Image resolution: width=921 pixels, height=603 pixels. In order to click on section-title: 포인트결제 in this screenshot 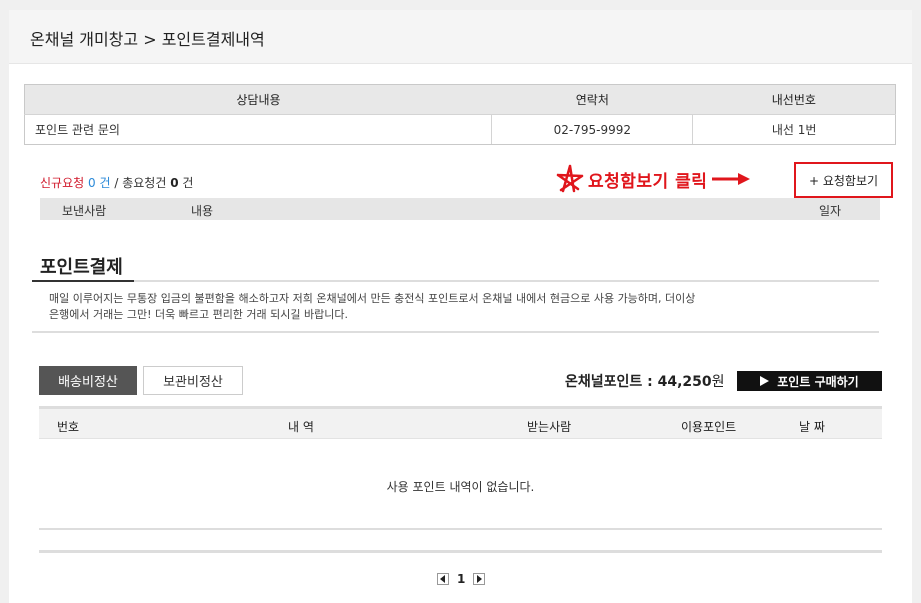, I will do `click(81, 267)`.